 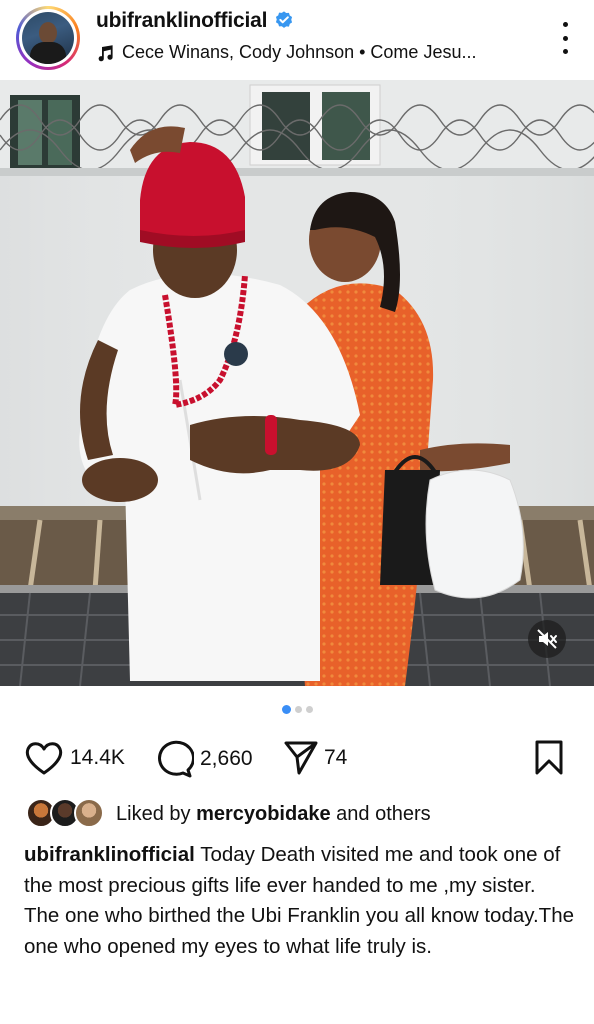 I want to click on save-button, so click(x=549, y=758).